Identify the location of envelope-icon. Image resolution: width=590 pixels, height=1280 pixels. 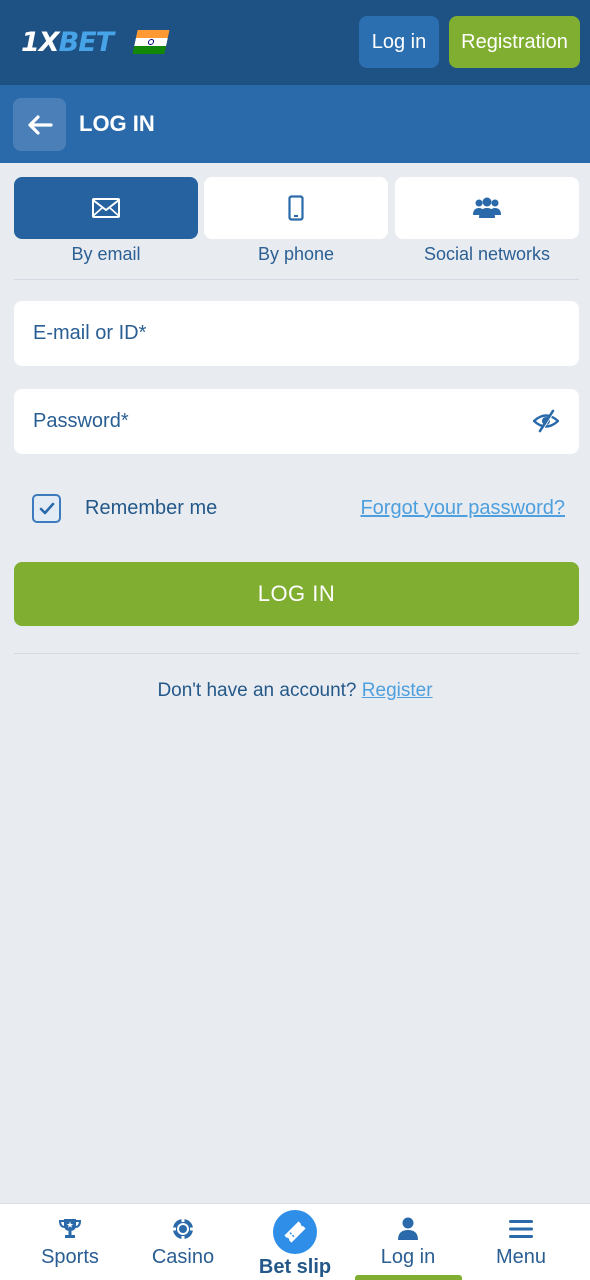
(106, 208).